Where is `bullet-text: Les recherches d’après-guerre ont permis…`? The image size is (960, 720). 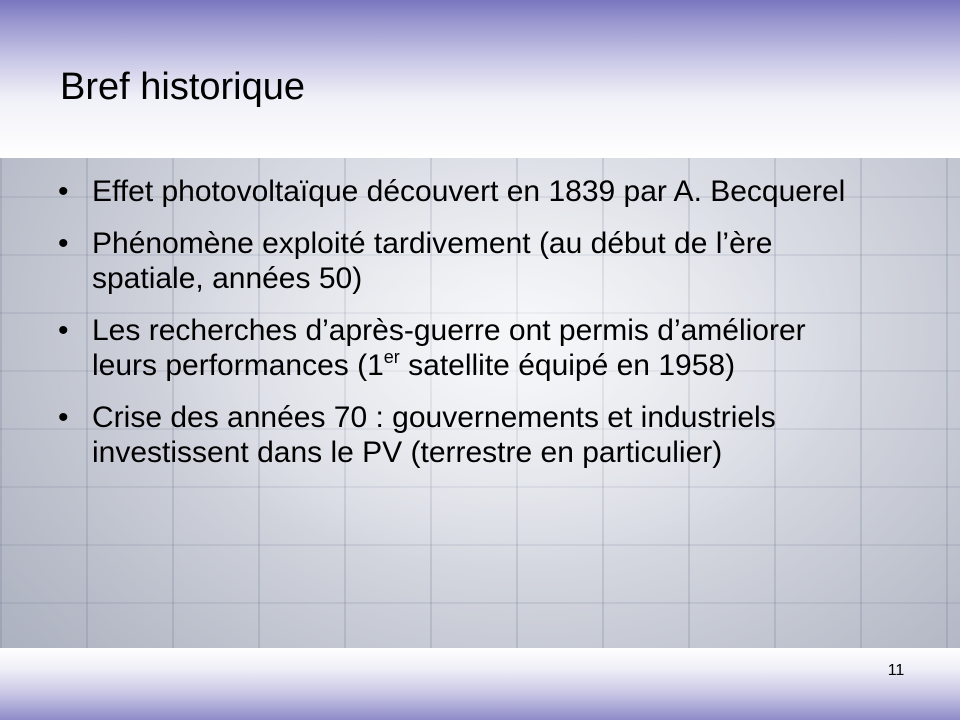 bullet-text: Les recherches d’après-guerre ont permis… is located at coordinates (449, 348).